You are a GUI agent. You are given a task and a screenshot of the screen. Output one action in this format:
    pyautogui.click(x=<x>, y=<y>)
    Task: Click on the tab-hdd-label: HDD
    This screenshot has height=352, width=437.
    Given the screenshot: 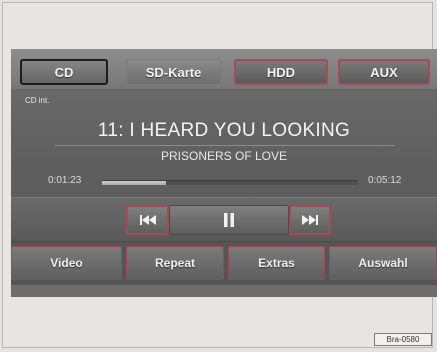 What is the action you would take?
    pyautogui.click(x=281, y=72)
    